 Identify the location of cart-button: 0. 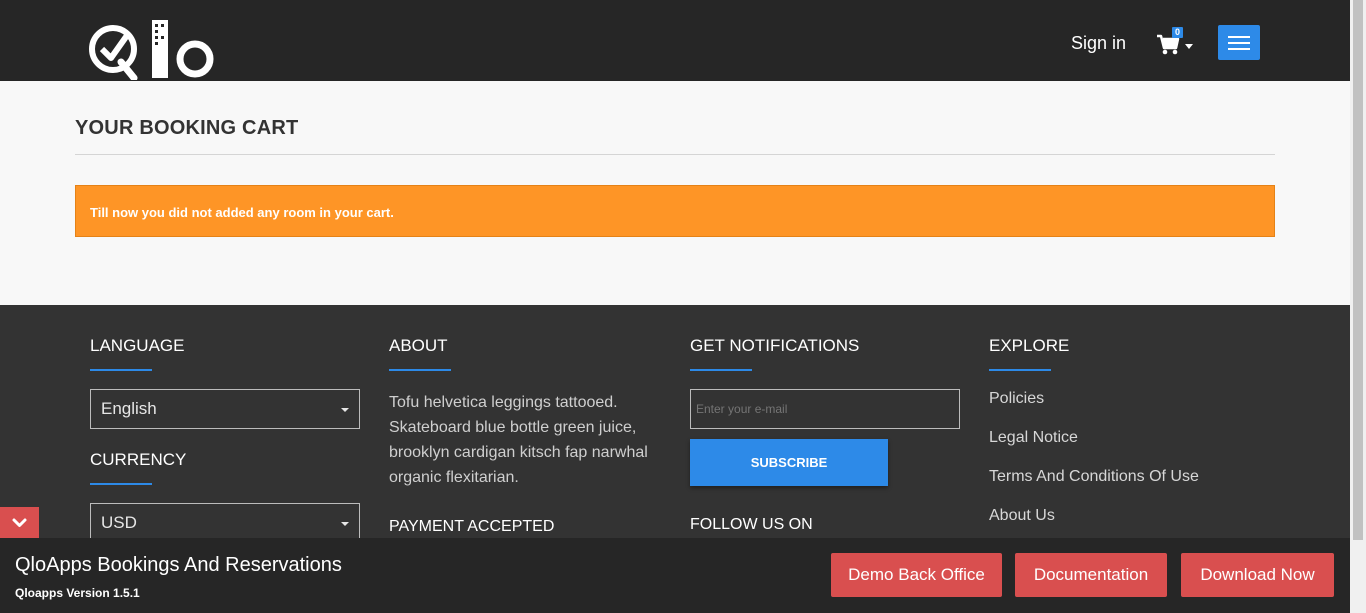
(1177, 43).